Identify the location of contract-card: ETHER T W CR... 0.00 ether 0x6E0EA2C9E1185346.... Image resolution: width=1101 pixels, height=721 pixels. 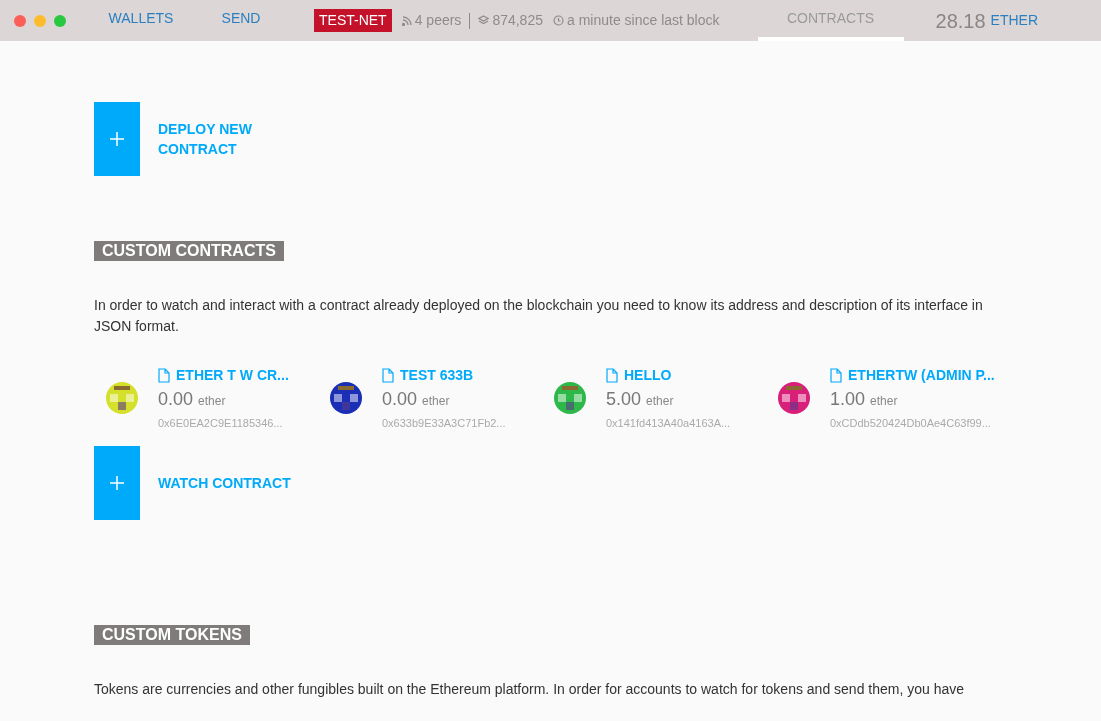
(206, 398).